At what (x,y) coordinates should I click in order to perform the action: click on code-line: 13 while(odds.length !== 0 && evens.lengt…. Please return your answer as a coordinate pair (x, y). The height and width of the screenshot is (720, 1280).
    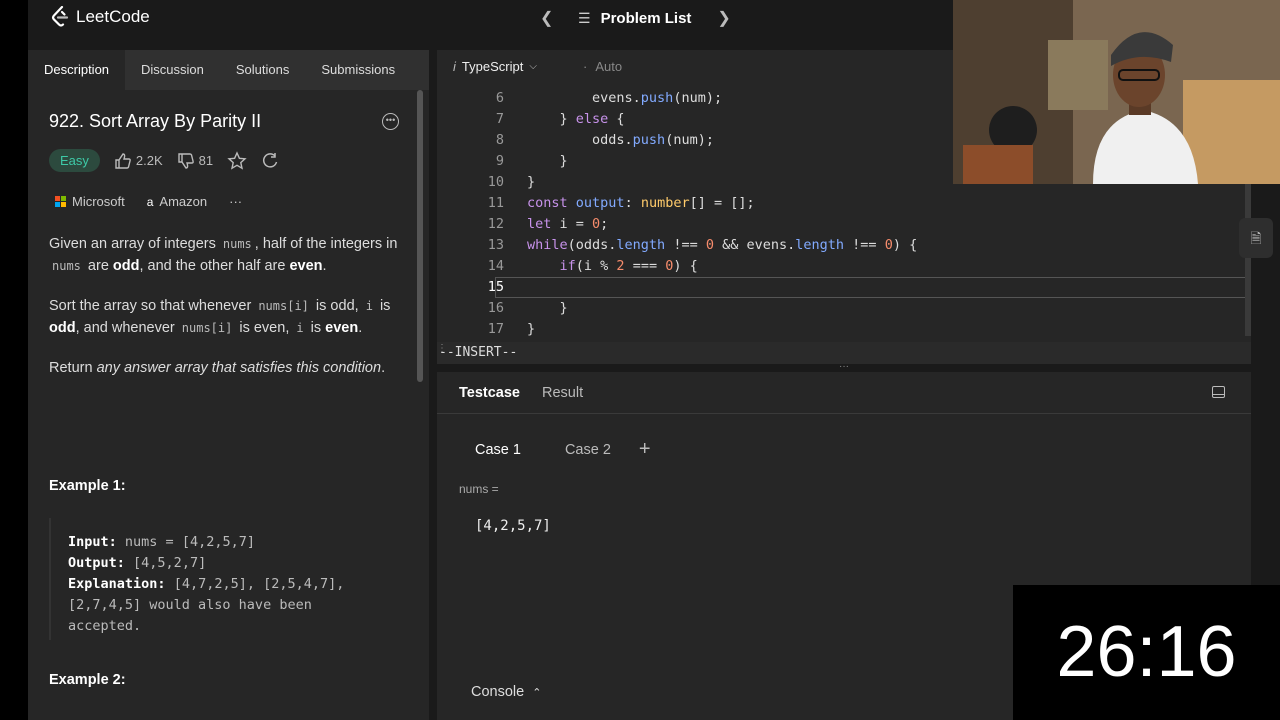
    Looking at the image, I should click on (844, 245).